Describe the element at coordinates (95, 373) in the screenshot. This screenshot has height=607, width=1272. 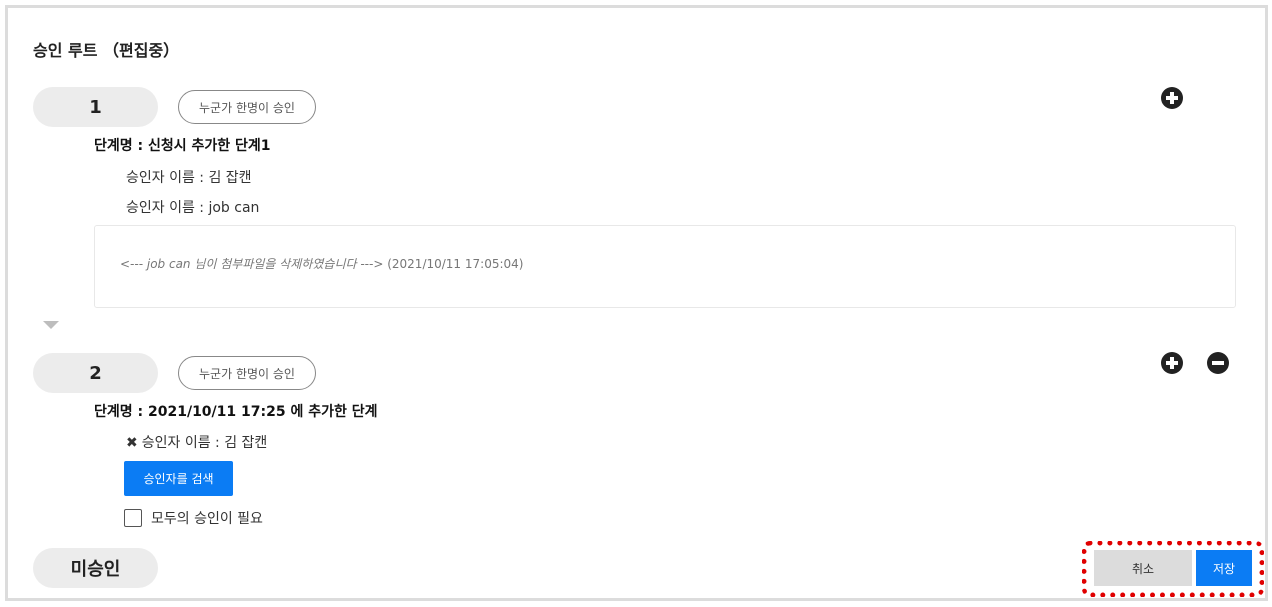
I see `stage-number-pill: 2` at that location.